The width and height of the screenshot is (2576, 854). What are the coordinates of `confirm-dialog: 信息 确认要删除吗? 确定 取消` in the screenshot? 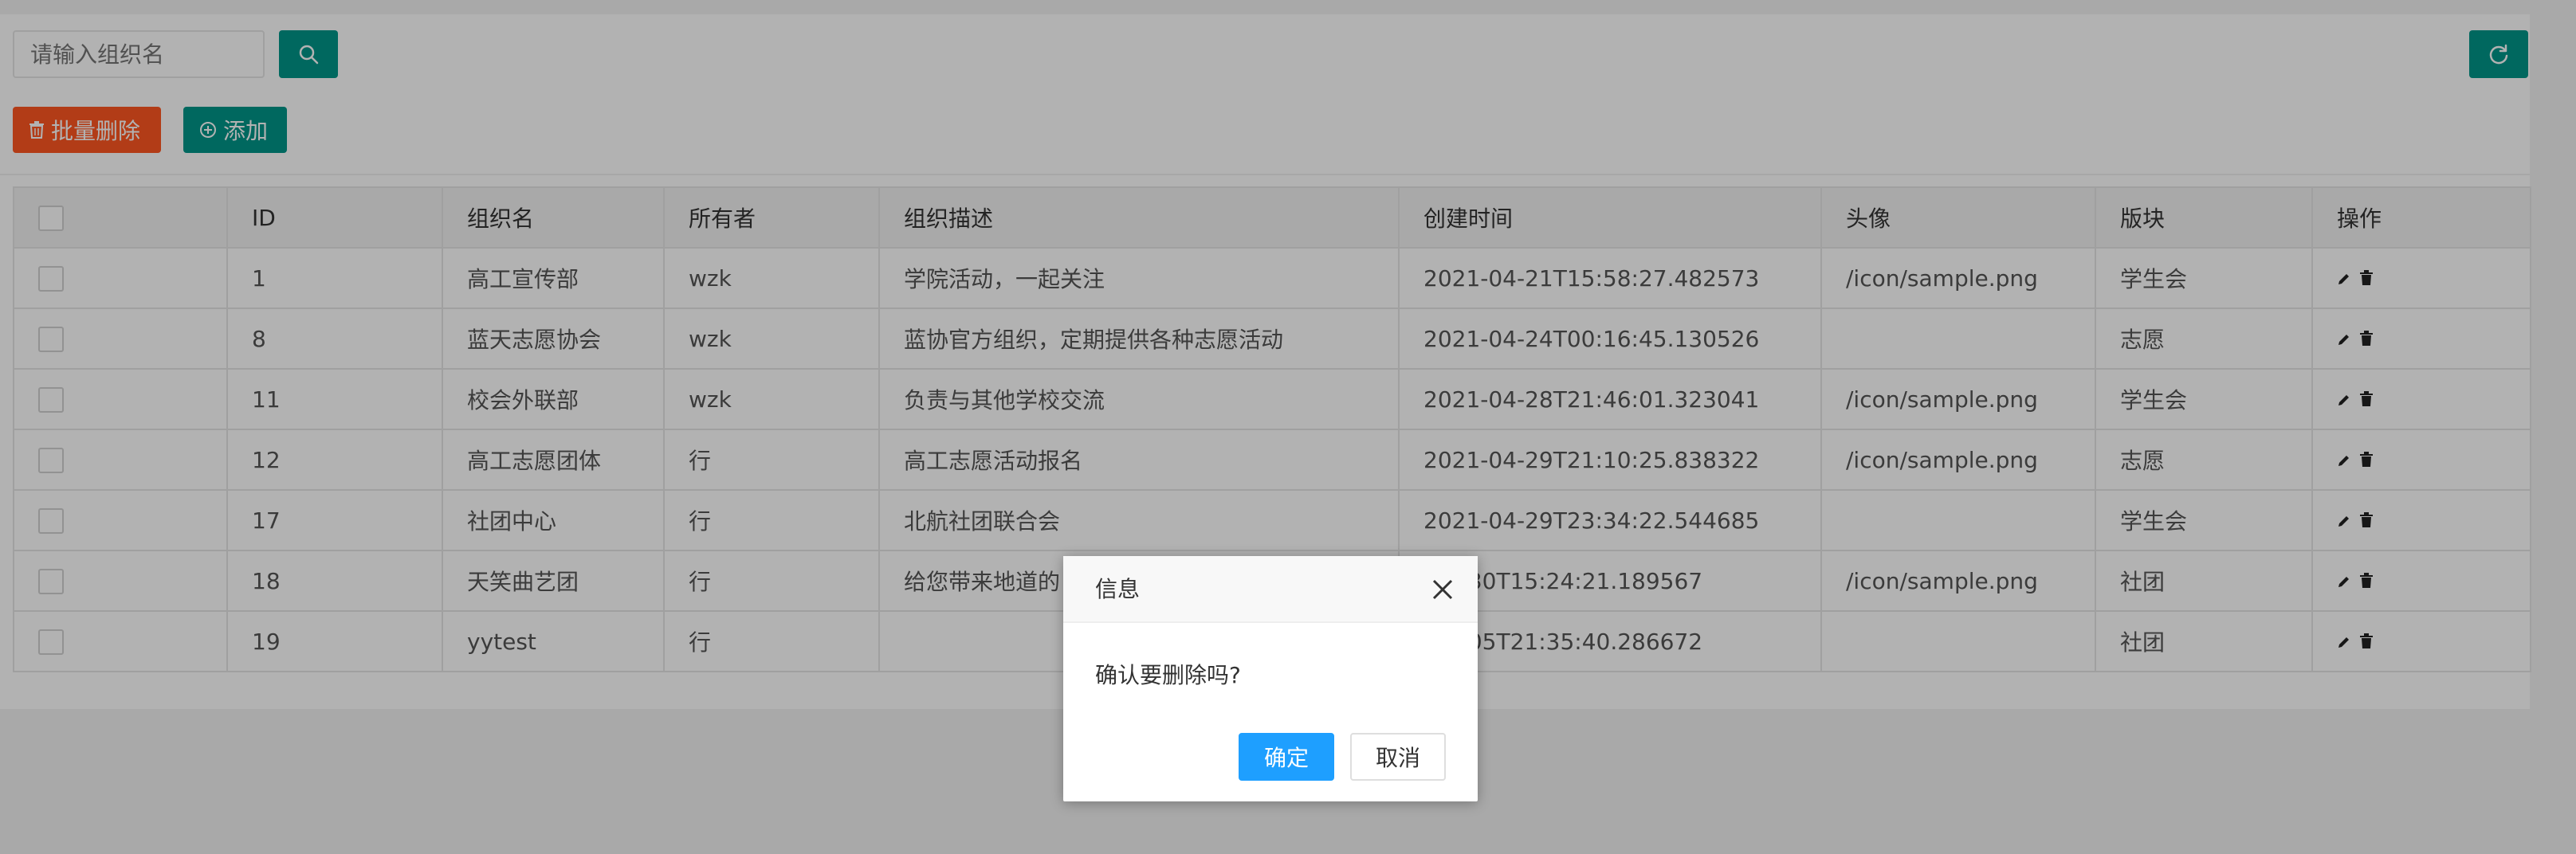 It's located at (1270, 679).